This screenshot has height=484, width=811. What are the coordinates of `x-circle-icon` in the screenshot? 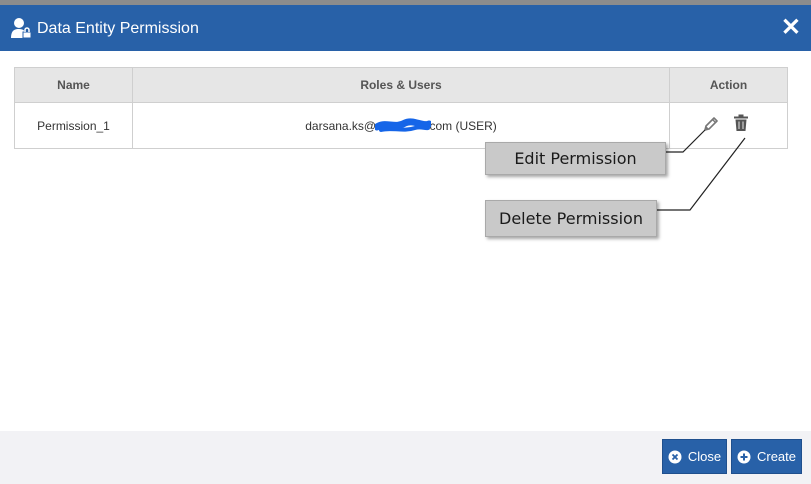 It's located at (675, 456).